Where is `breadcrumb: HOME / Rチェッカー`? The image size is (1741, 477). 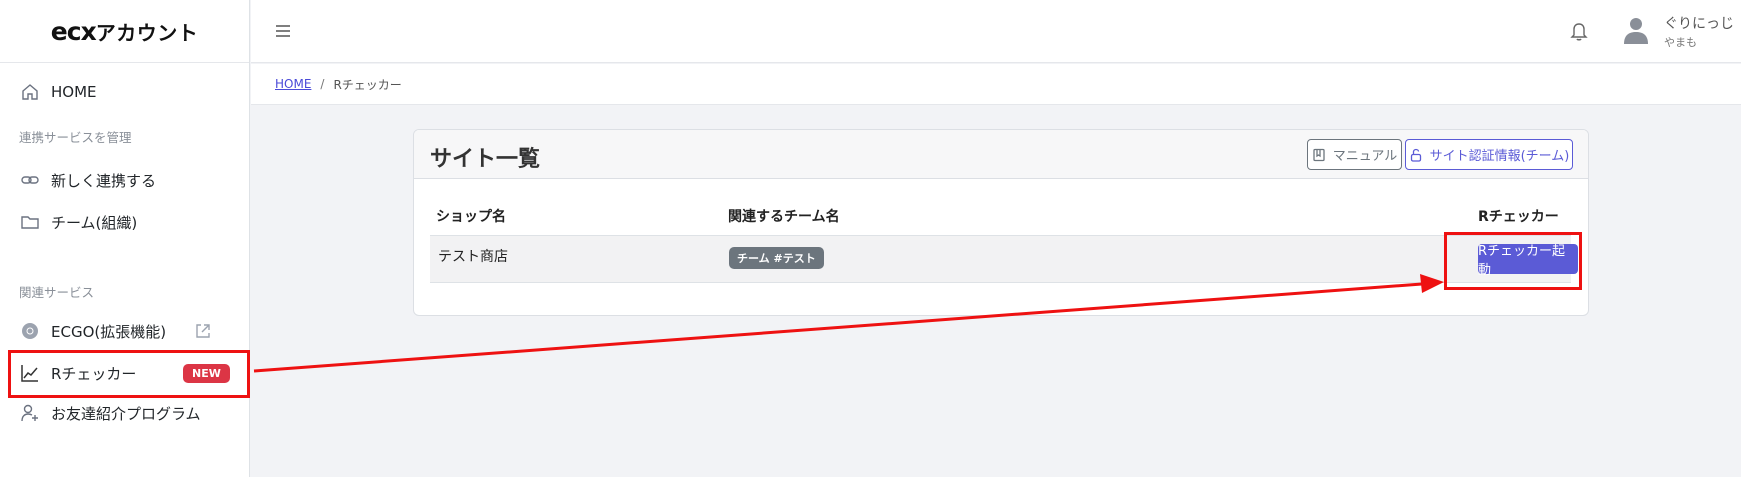 breadcrumb: HOME / Rチェッカー is located at coordinates (996, 84).